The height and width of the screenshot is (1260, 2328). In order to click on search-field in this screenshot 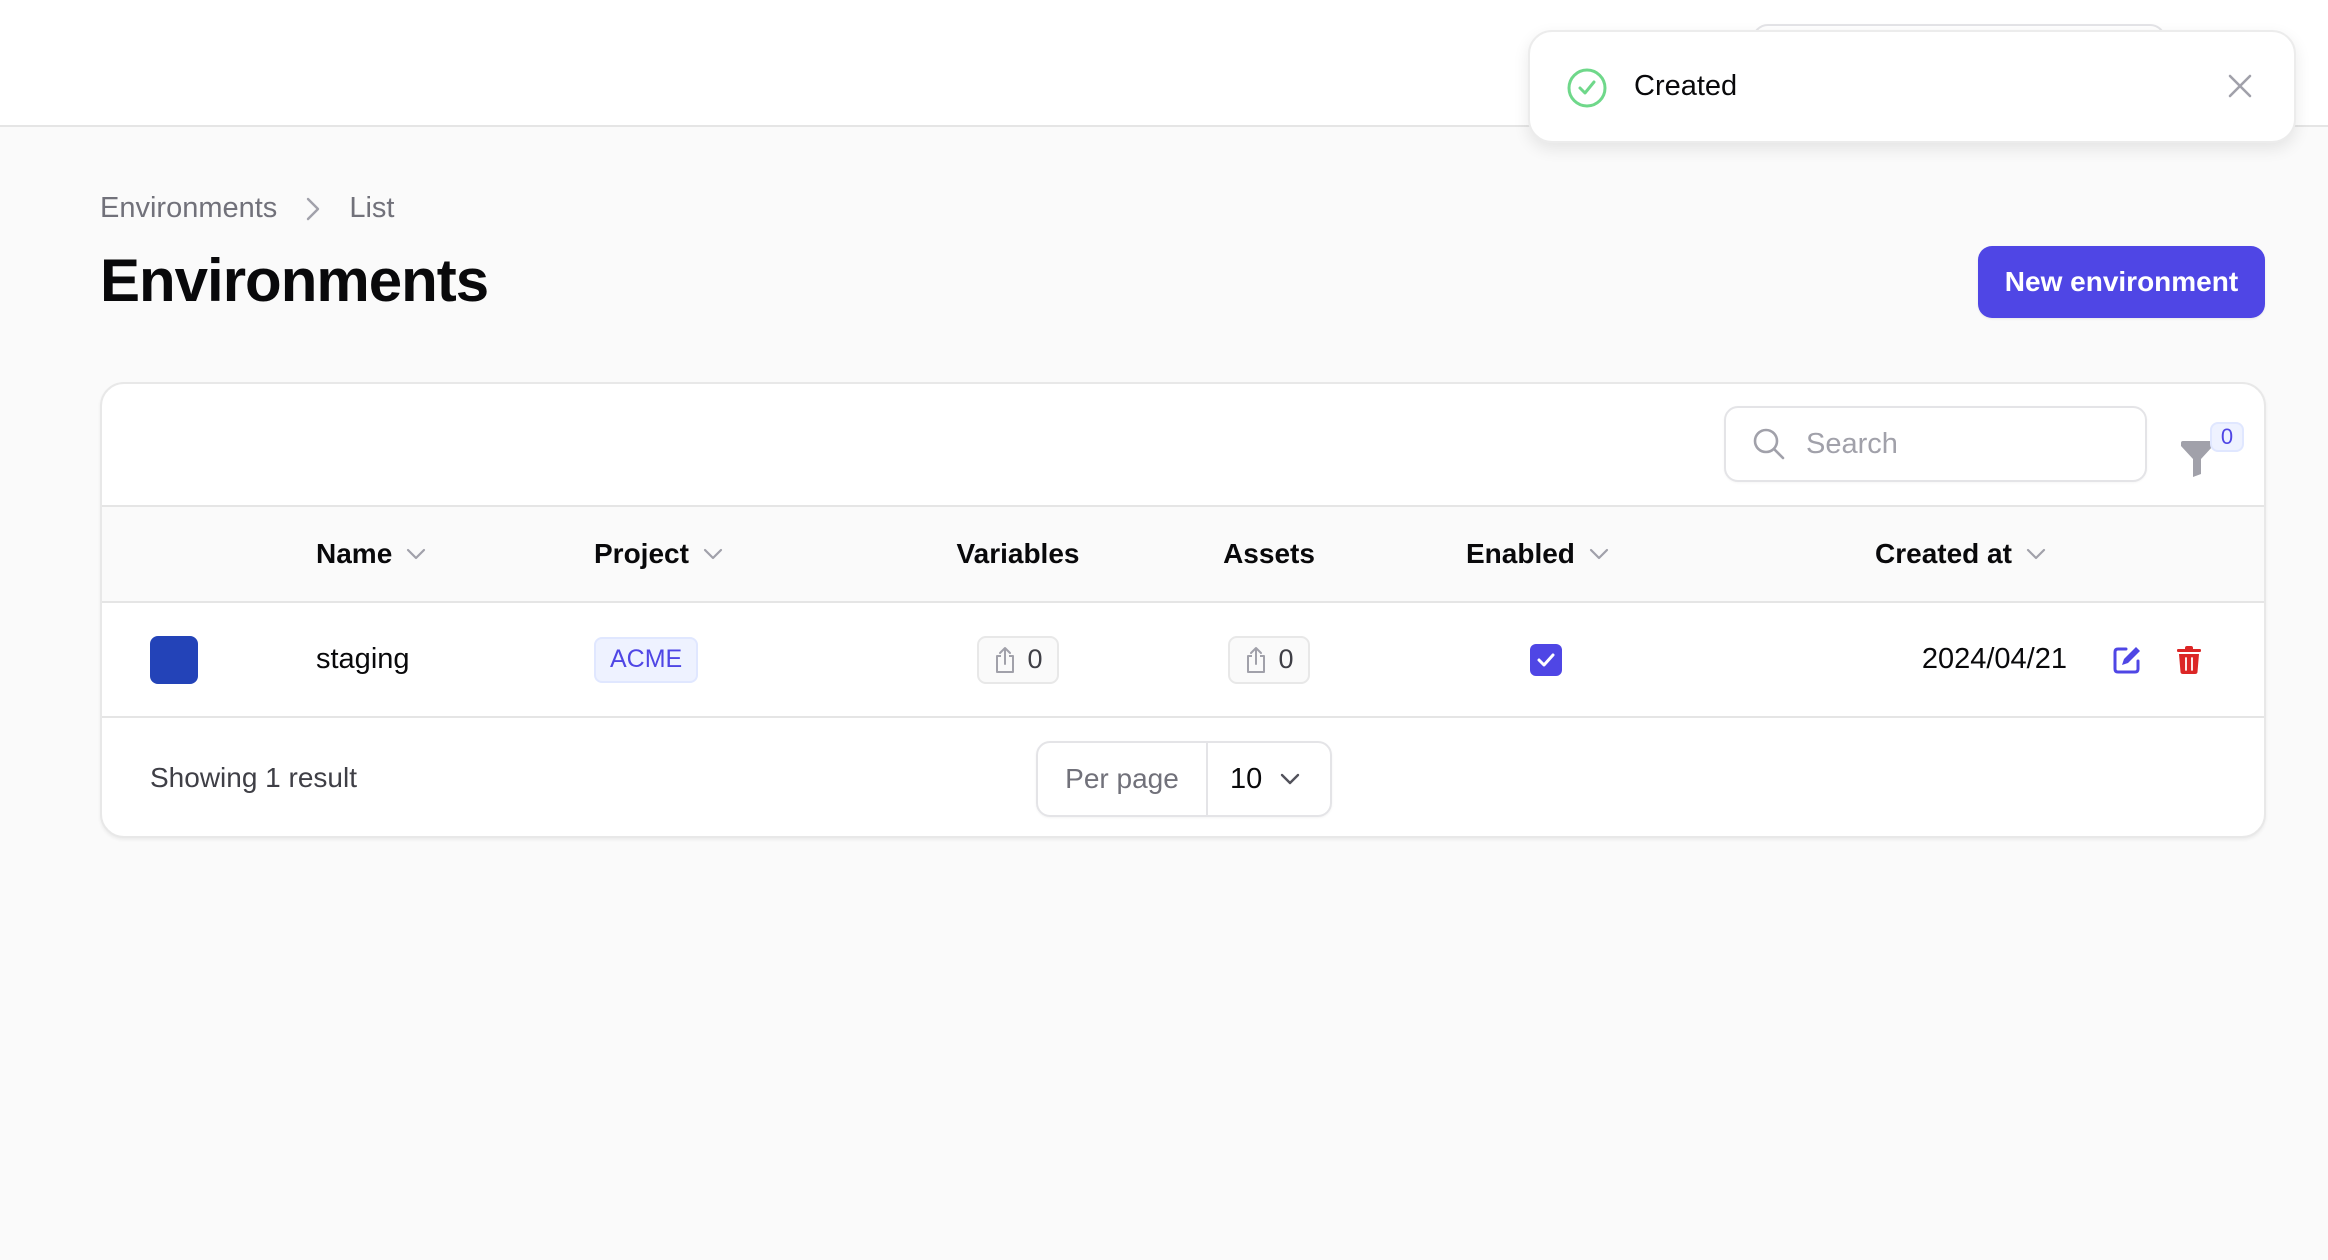, I will do `click(1935, 444)`.